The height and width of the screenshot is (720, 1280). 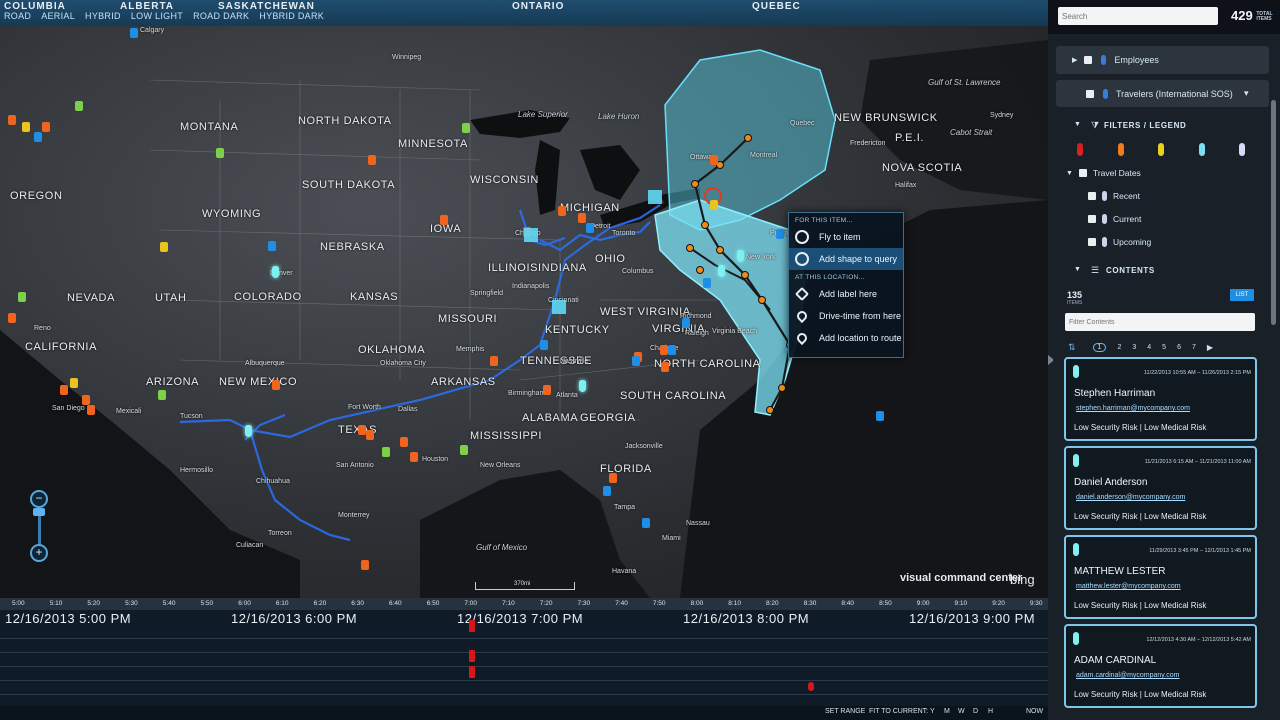 What do you see at coordinates (1114, 196) in the screenshot?
I see `filter-recent: Recent` at bounding box center [1114, 196].